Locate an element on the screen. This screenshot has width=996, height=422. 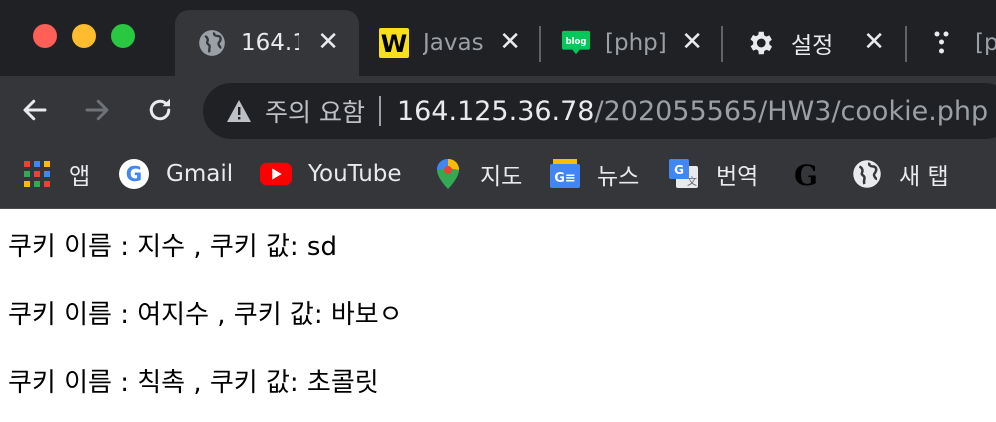
arrow-left-icon is located at coordinates (35, 110).